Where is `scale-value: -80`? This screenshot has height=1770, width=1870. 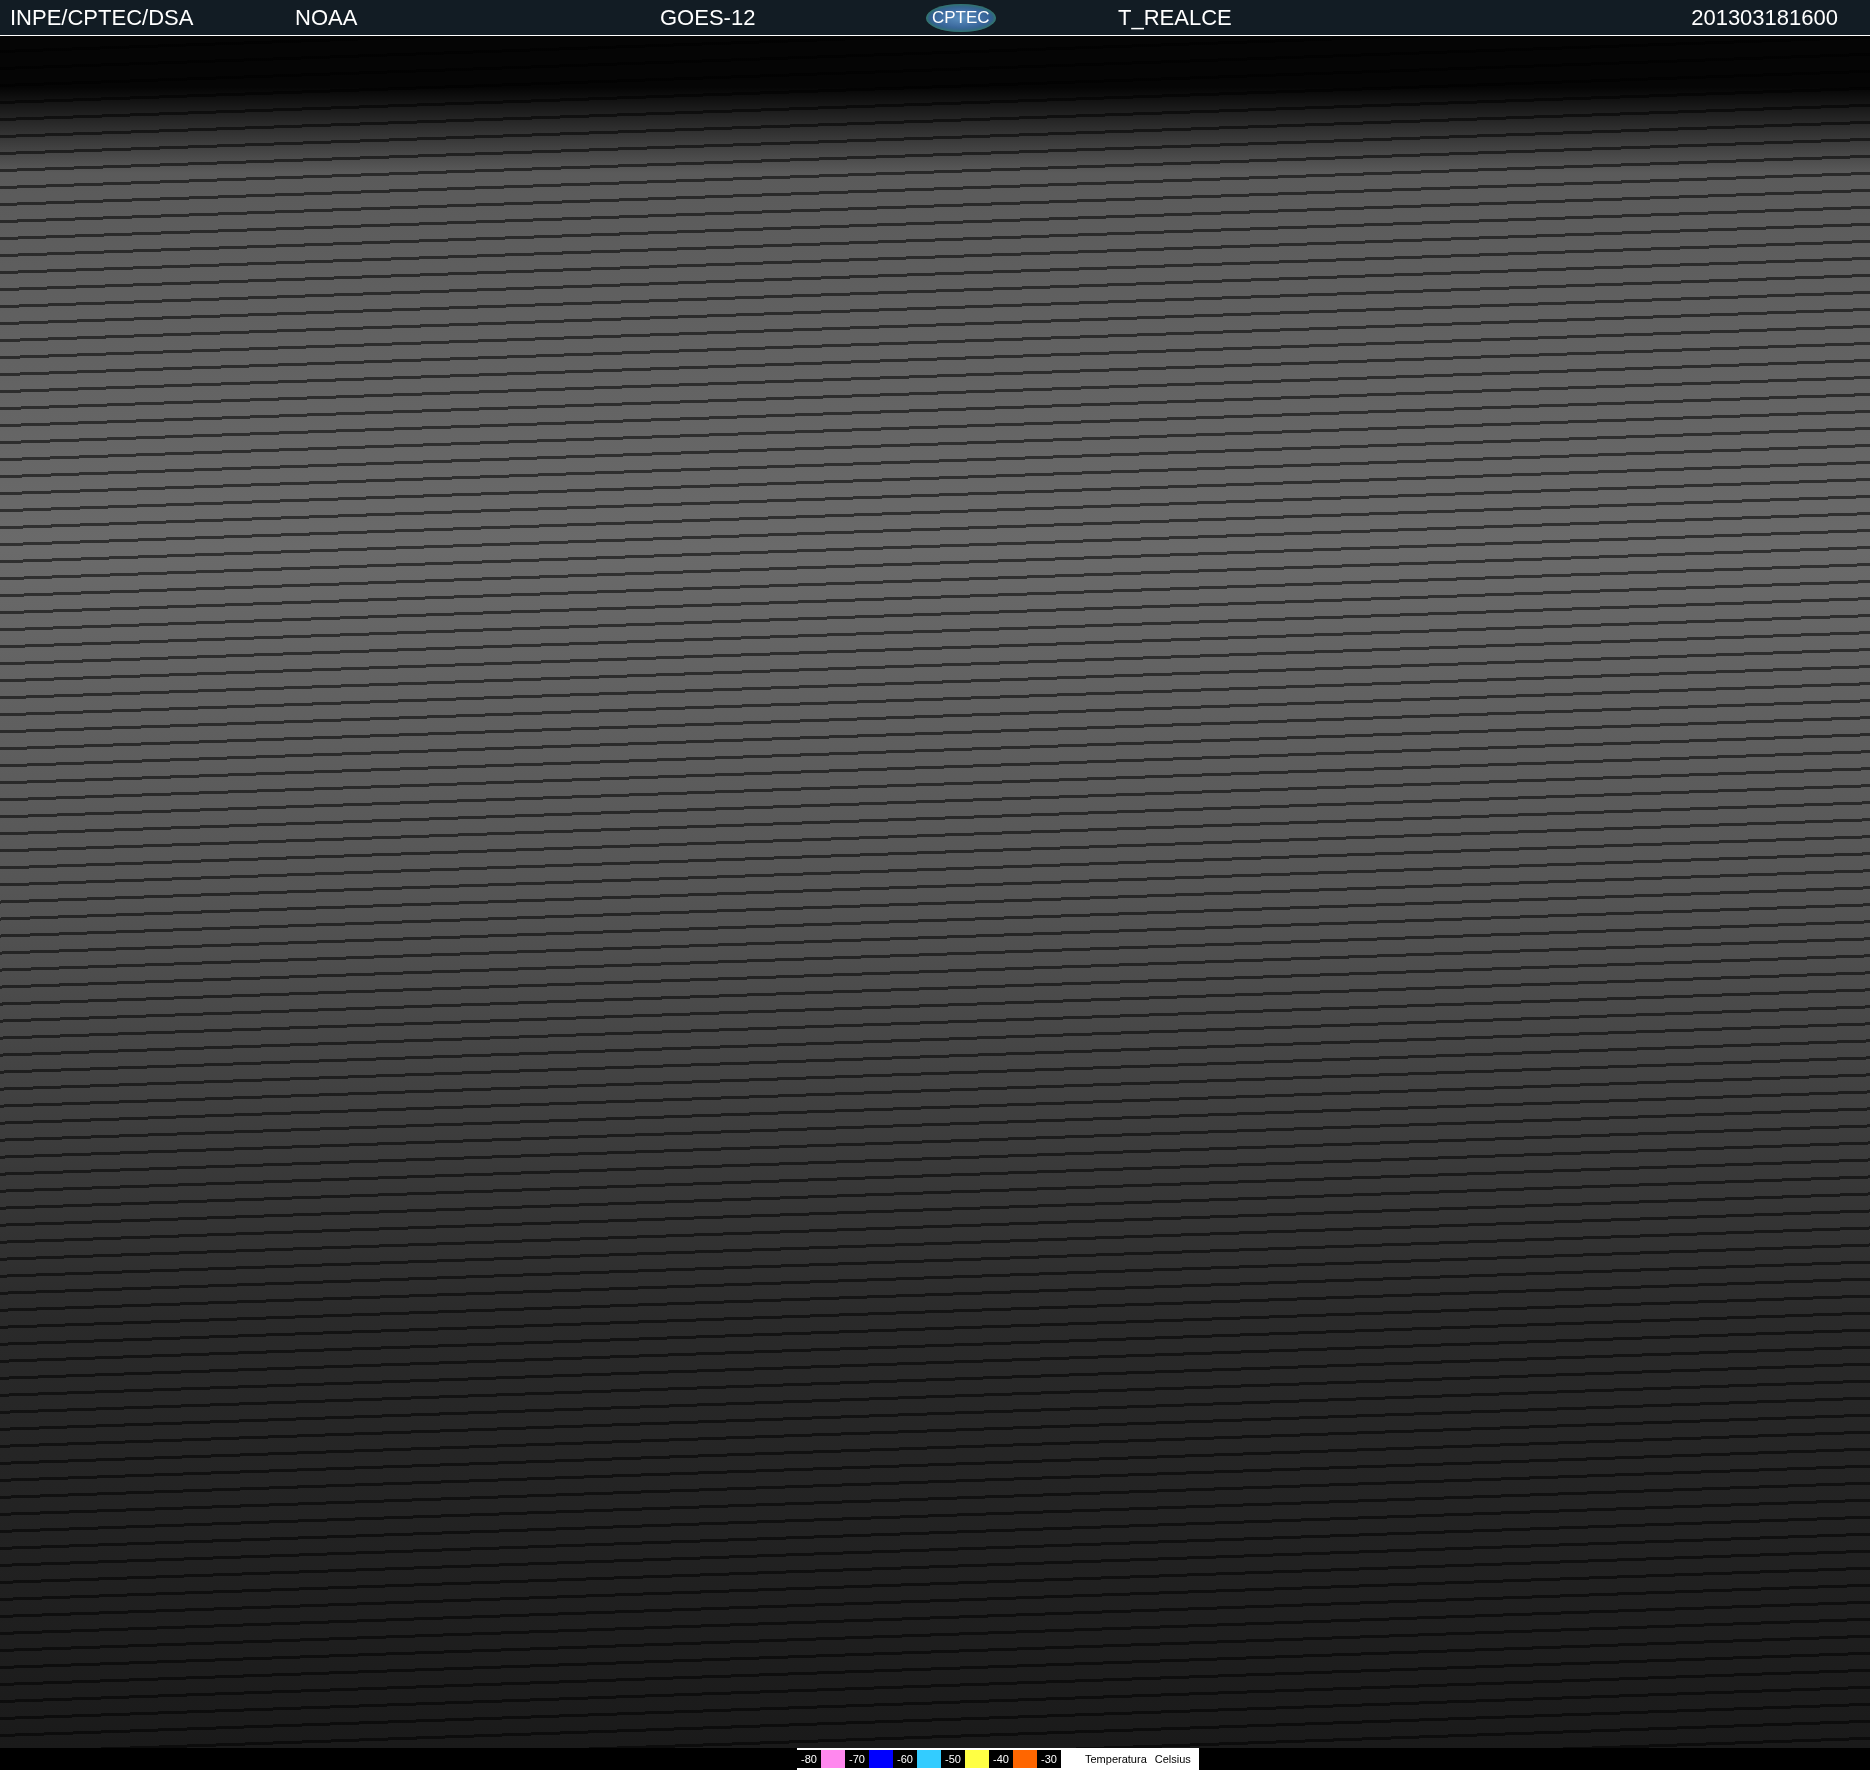
scale-value: -80 is located at coordinates (809, 1759).